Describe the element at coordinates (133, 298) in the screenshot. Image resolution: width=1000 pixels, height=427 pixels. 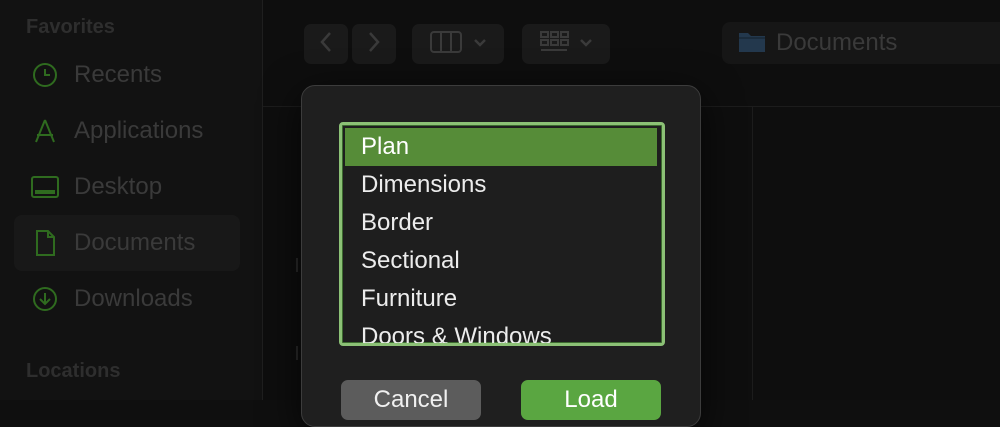
I see `sidebar-item-label: Downloads` at that location.